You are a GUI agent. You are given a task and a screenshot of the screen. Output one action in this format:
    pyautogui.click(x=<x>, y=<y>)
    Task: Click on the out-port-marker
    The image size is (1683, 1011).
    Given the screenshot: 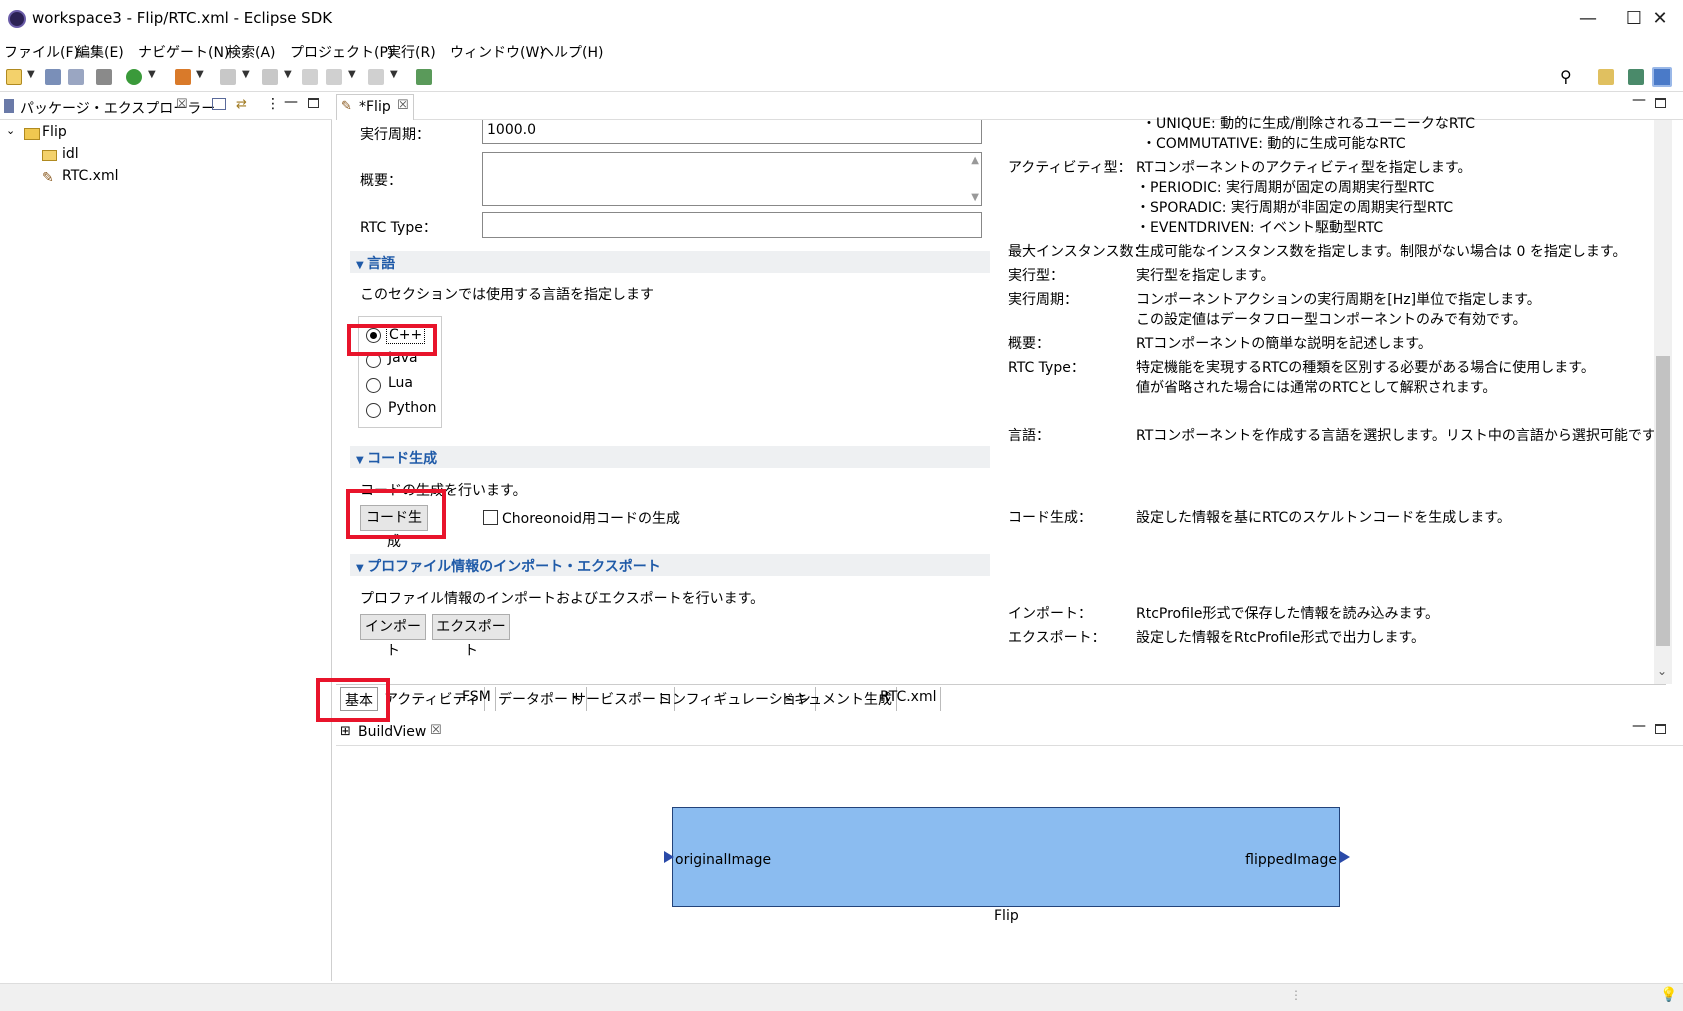 What is the action you would take?
    pyautogui.click(x=1345, y=857)
    